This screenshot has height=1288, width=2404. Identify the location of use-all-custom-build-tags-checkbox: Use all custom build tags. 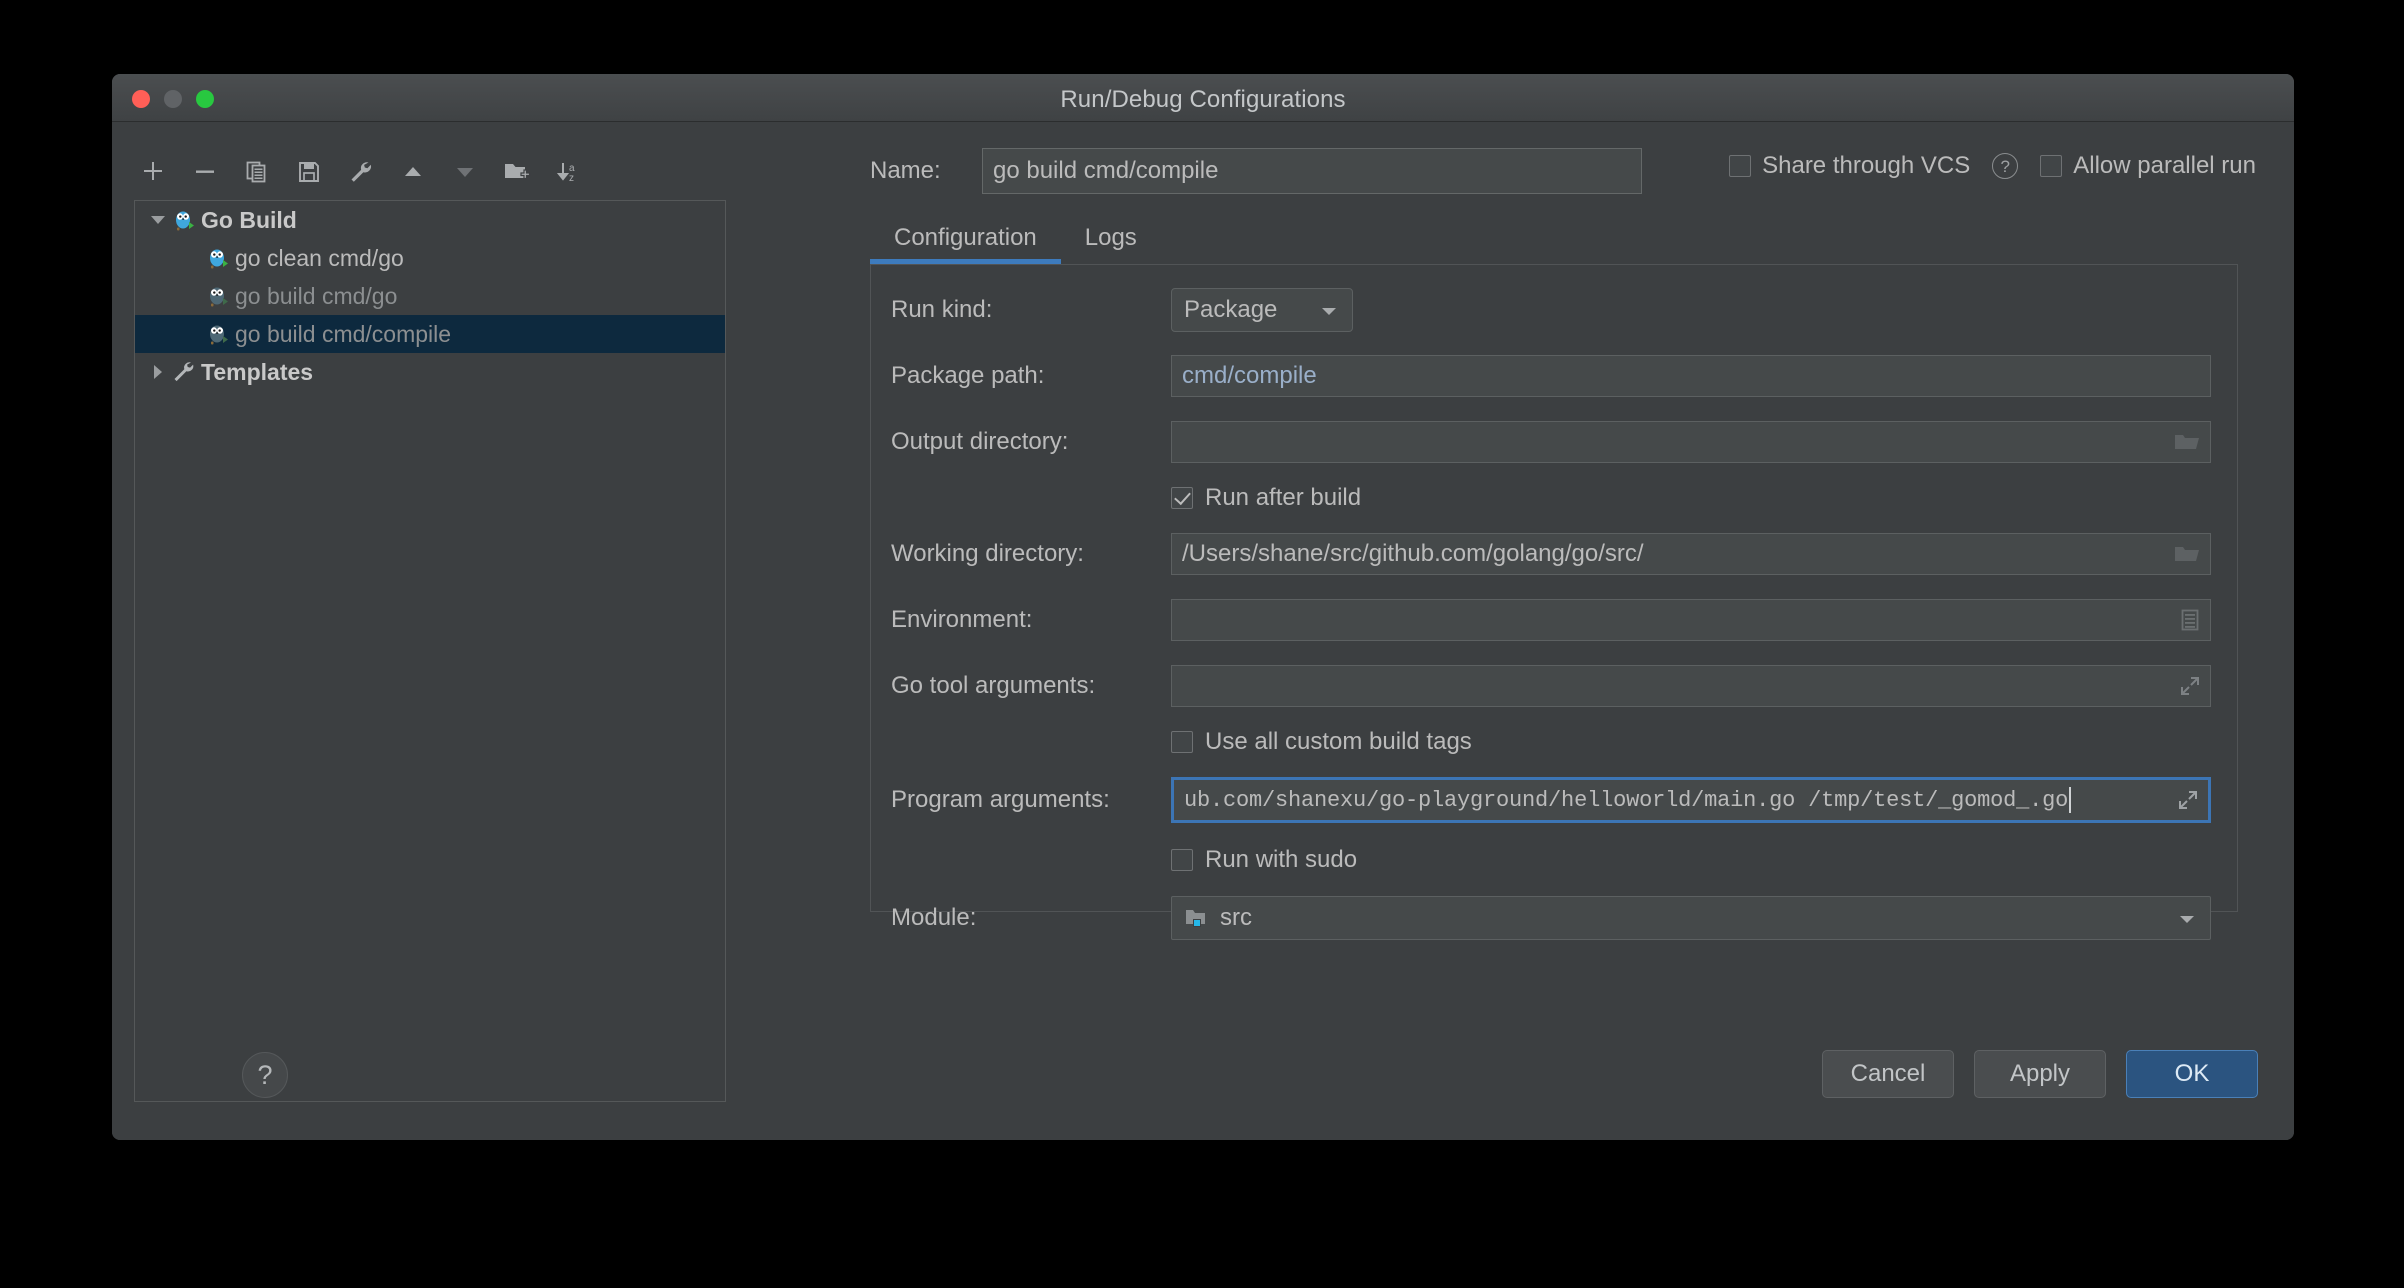
(1321, 742).